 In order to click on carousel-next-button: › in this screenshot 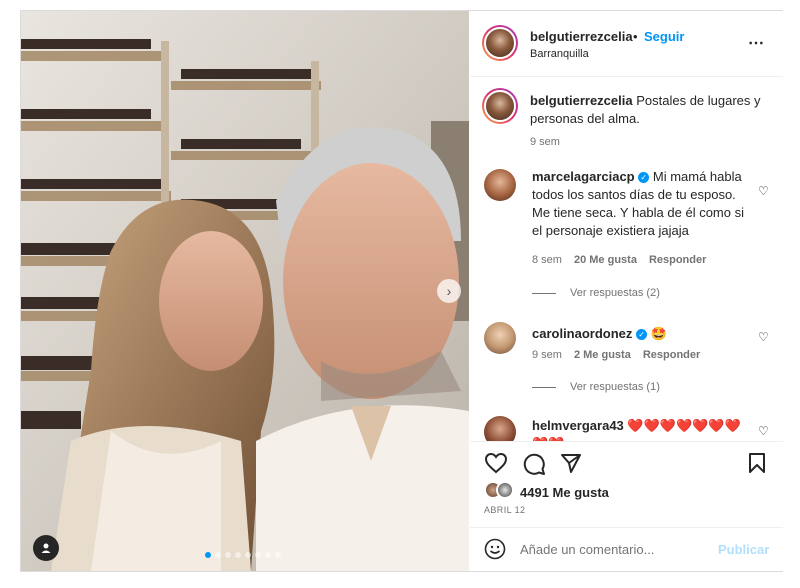, I will do `click(449, 291)`.